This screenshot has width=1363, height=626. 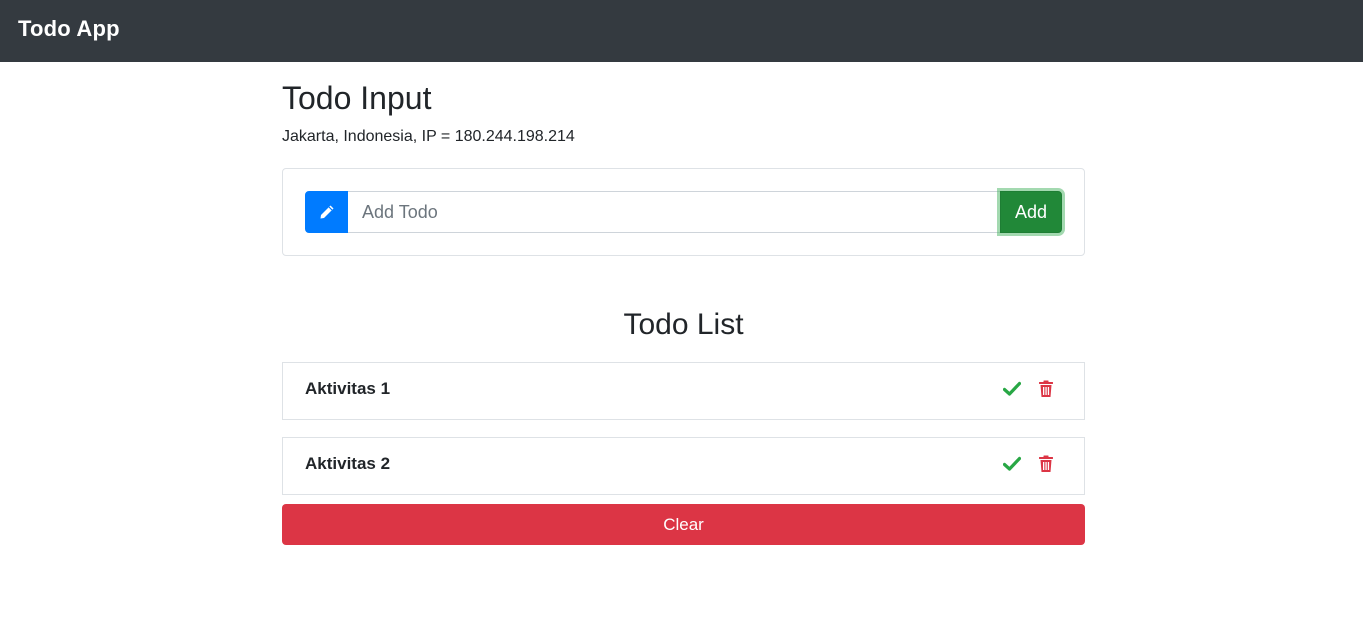 What do you see at coordinates (683, 391) in the screenshot?
I see `todo-list-item: Aktivitas 1` at bounding box center [683, 391].